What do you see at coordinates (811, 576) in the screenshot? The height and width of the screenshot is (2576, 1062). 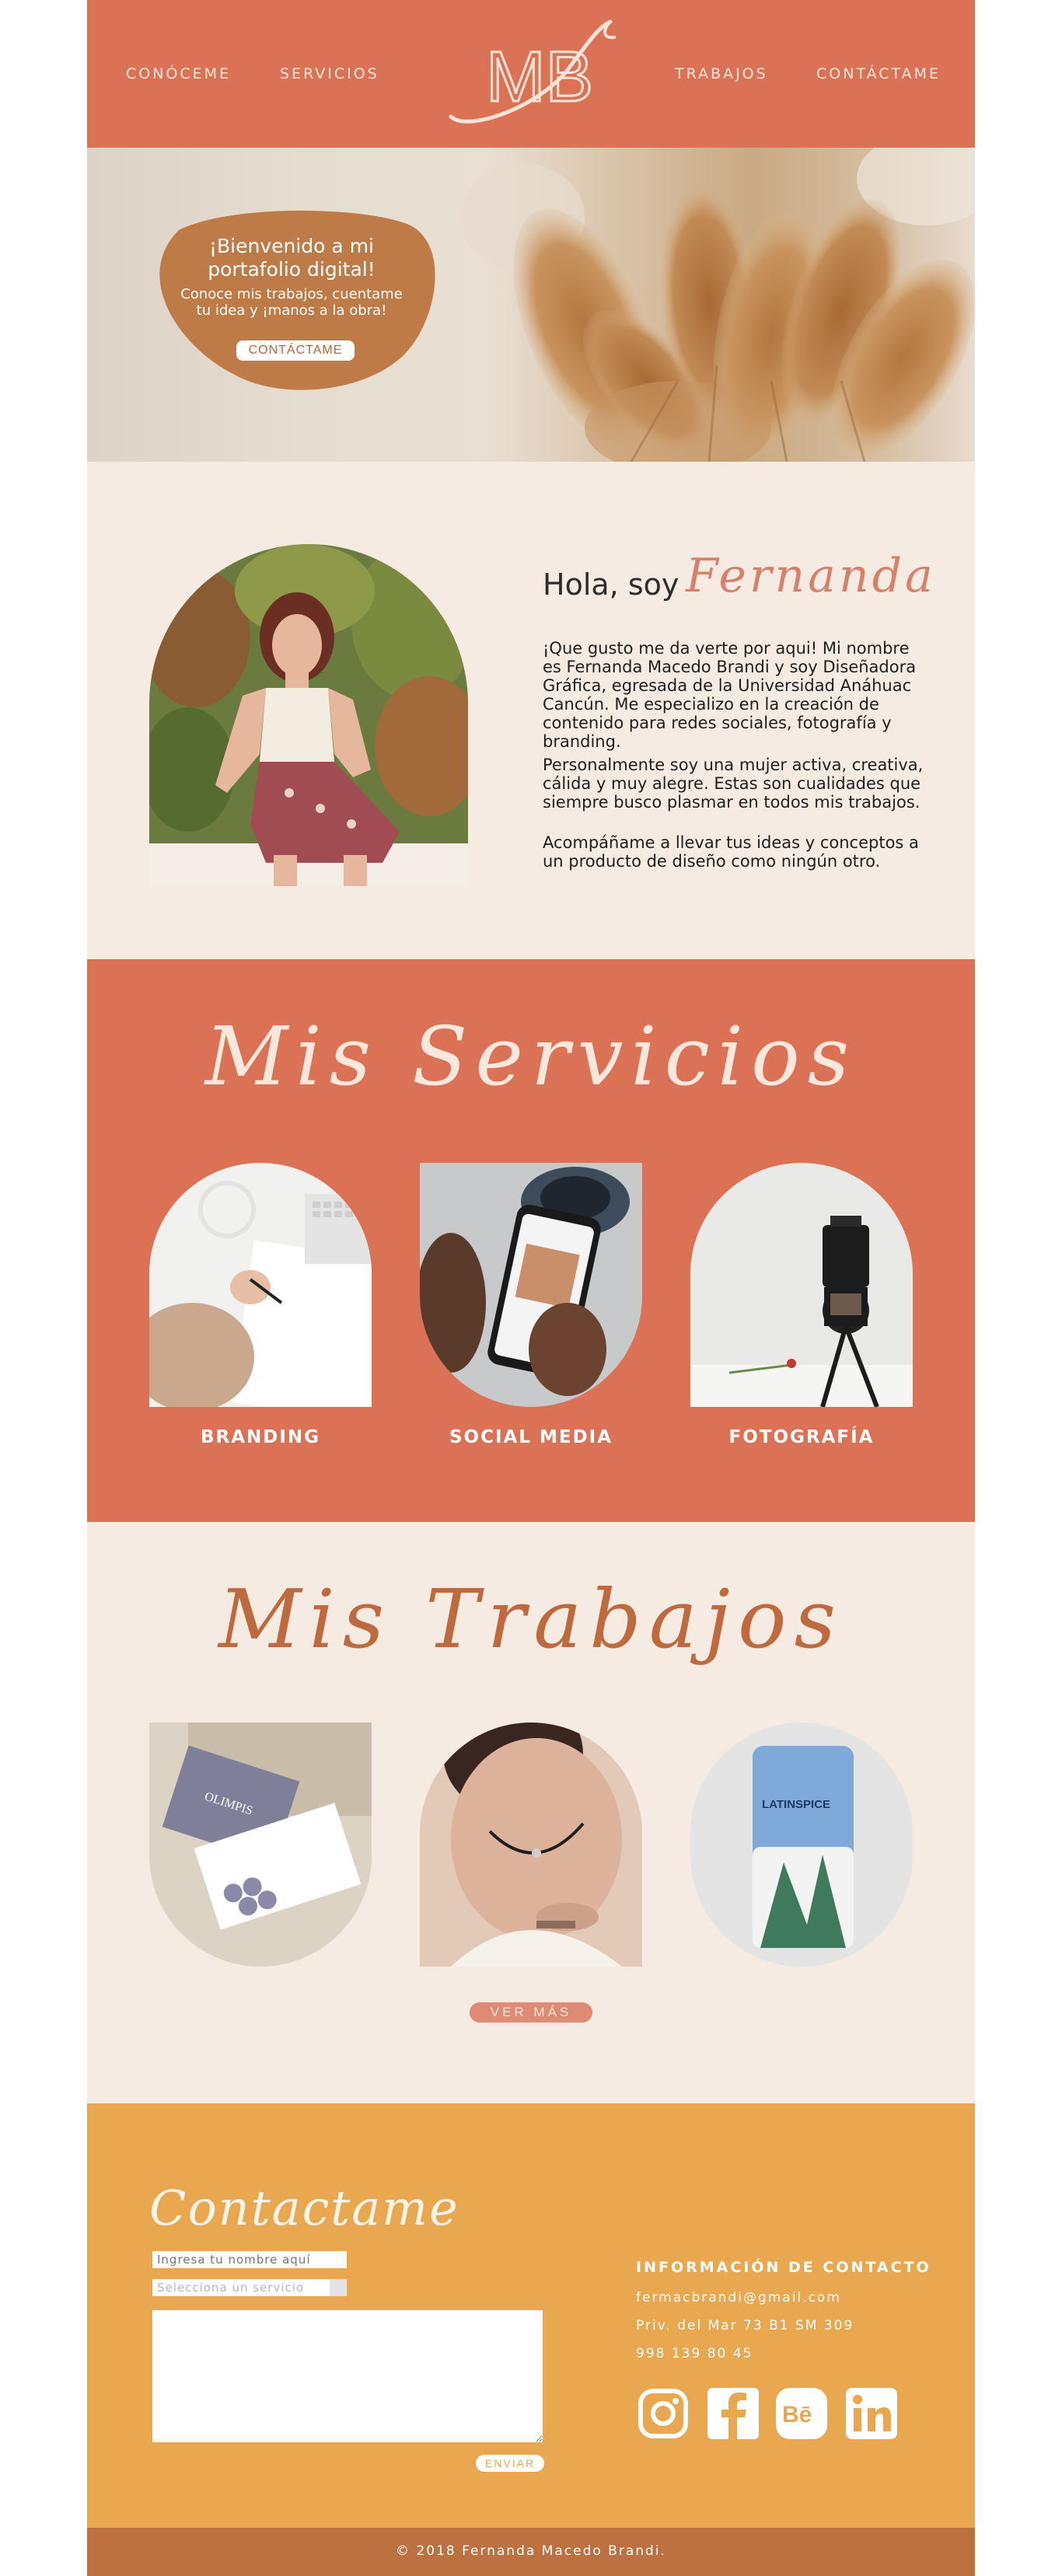 I see `about-name-script: Fernanda` at bounding box center [811, 576].